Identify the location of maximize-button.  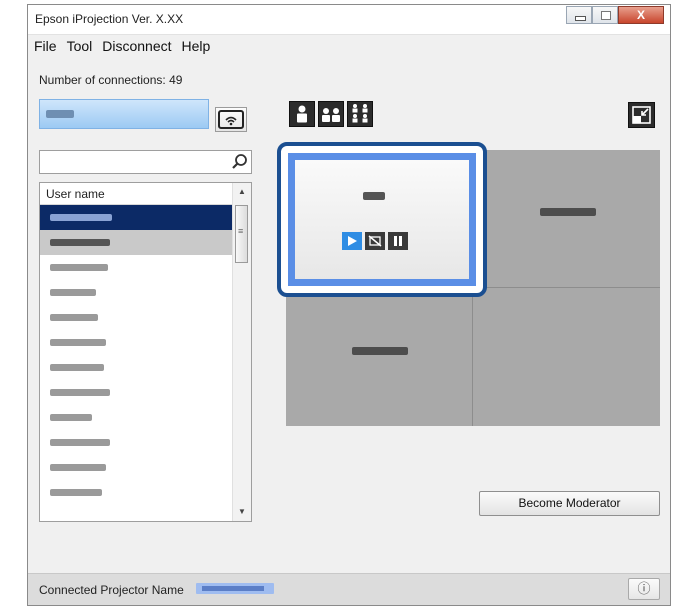
(605, 15).